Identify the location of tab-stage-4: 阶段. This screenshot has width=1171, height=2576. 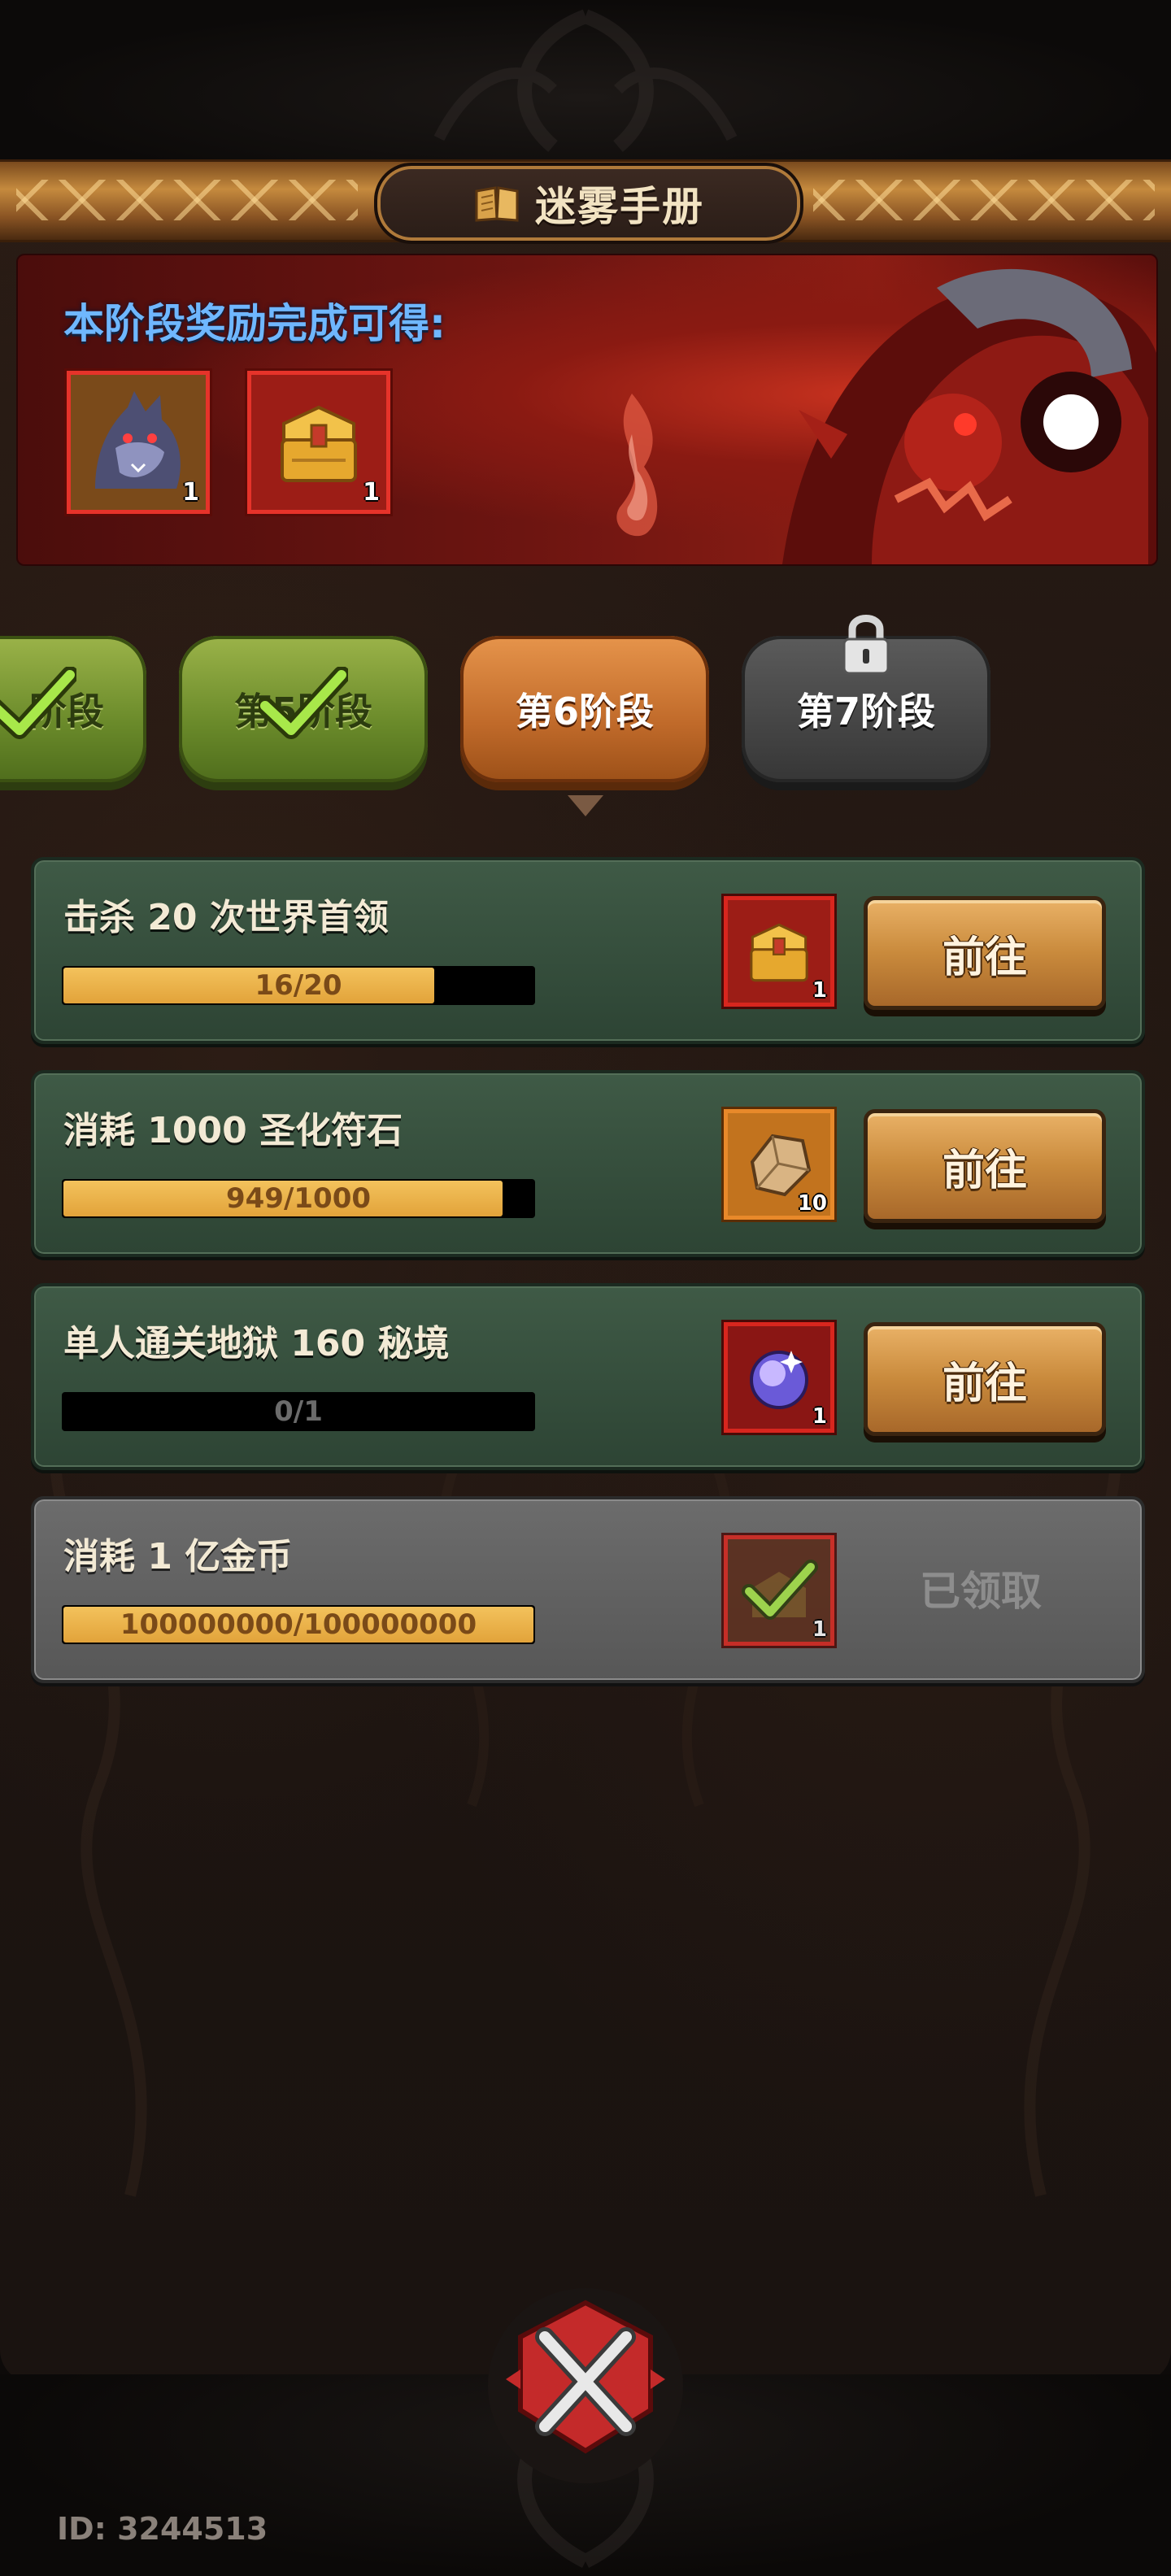
(73, 709).